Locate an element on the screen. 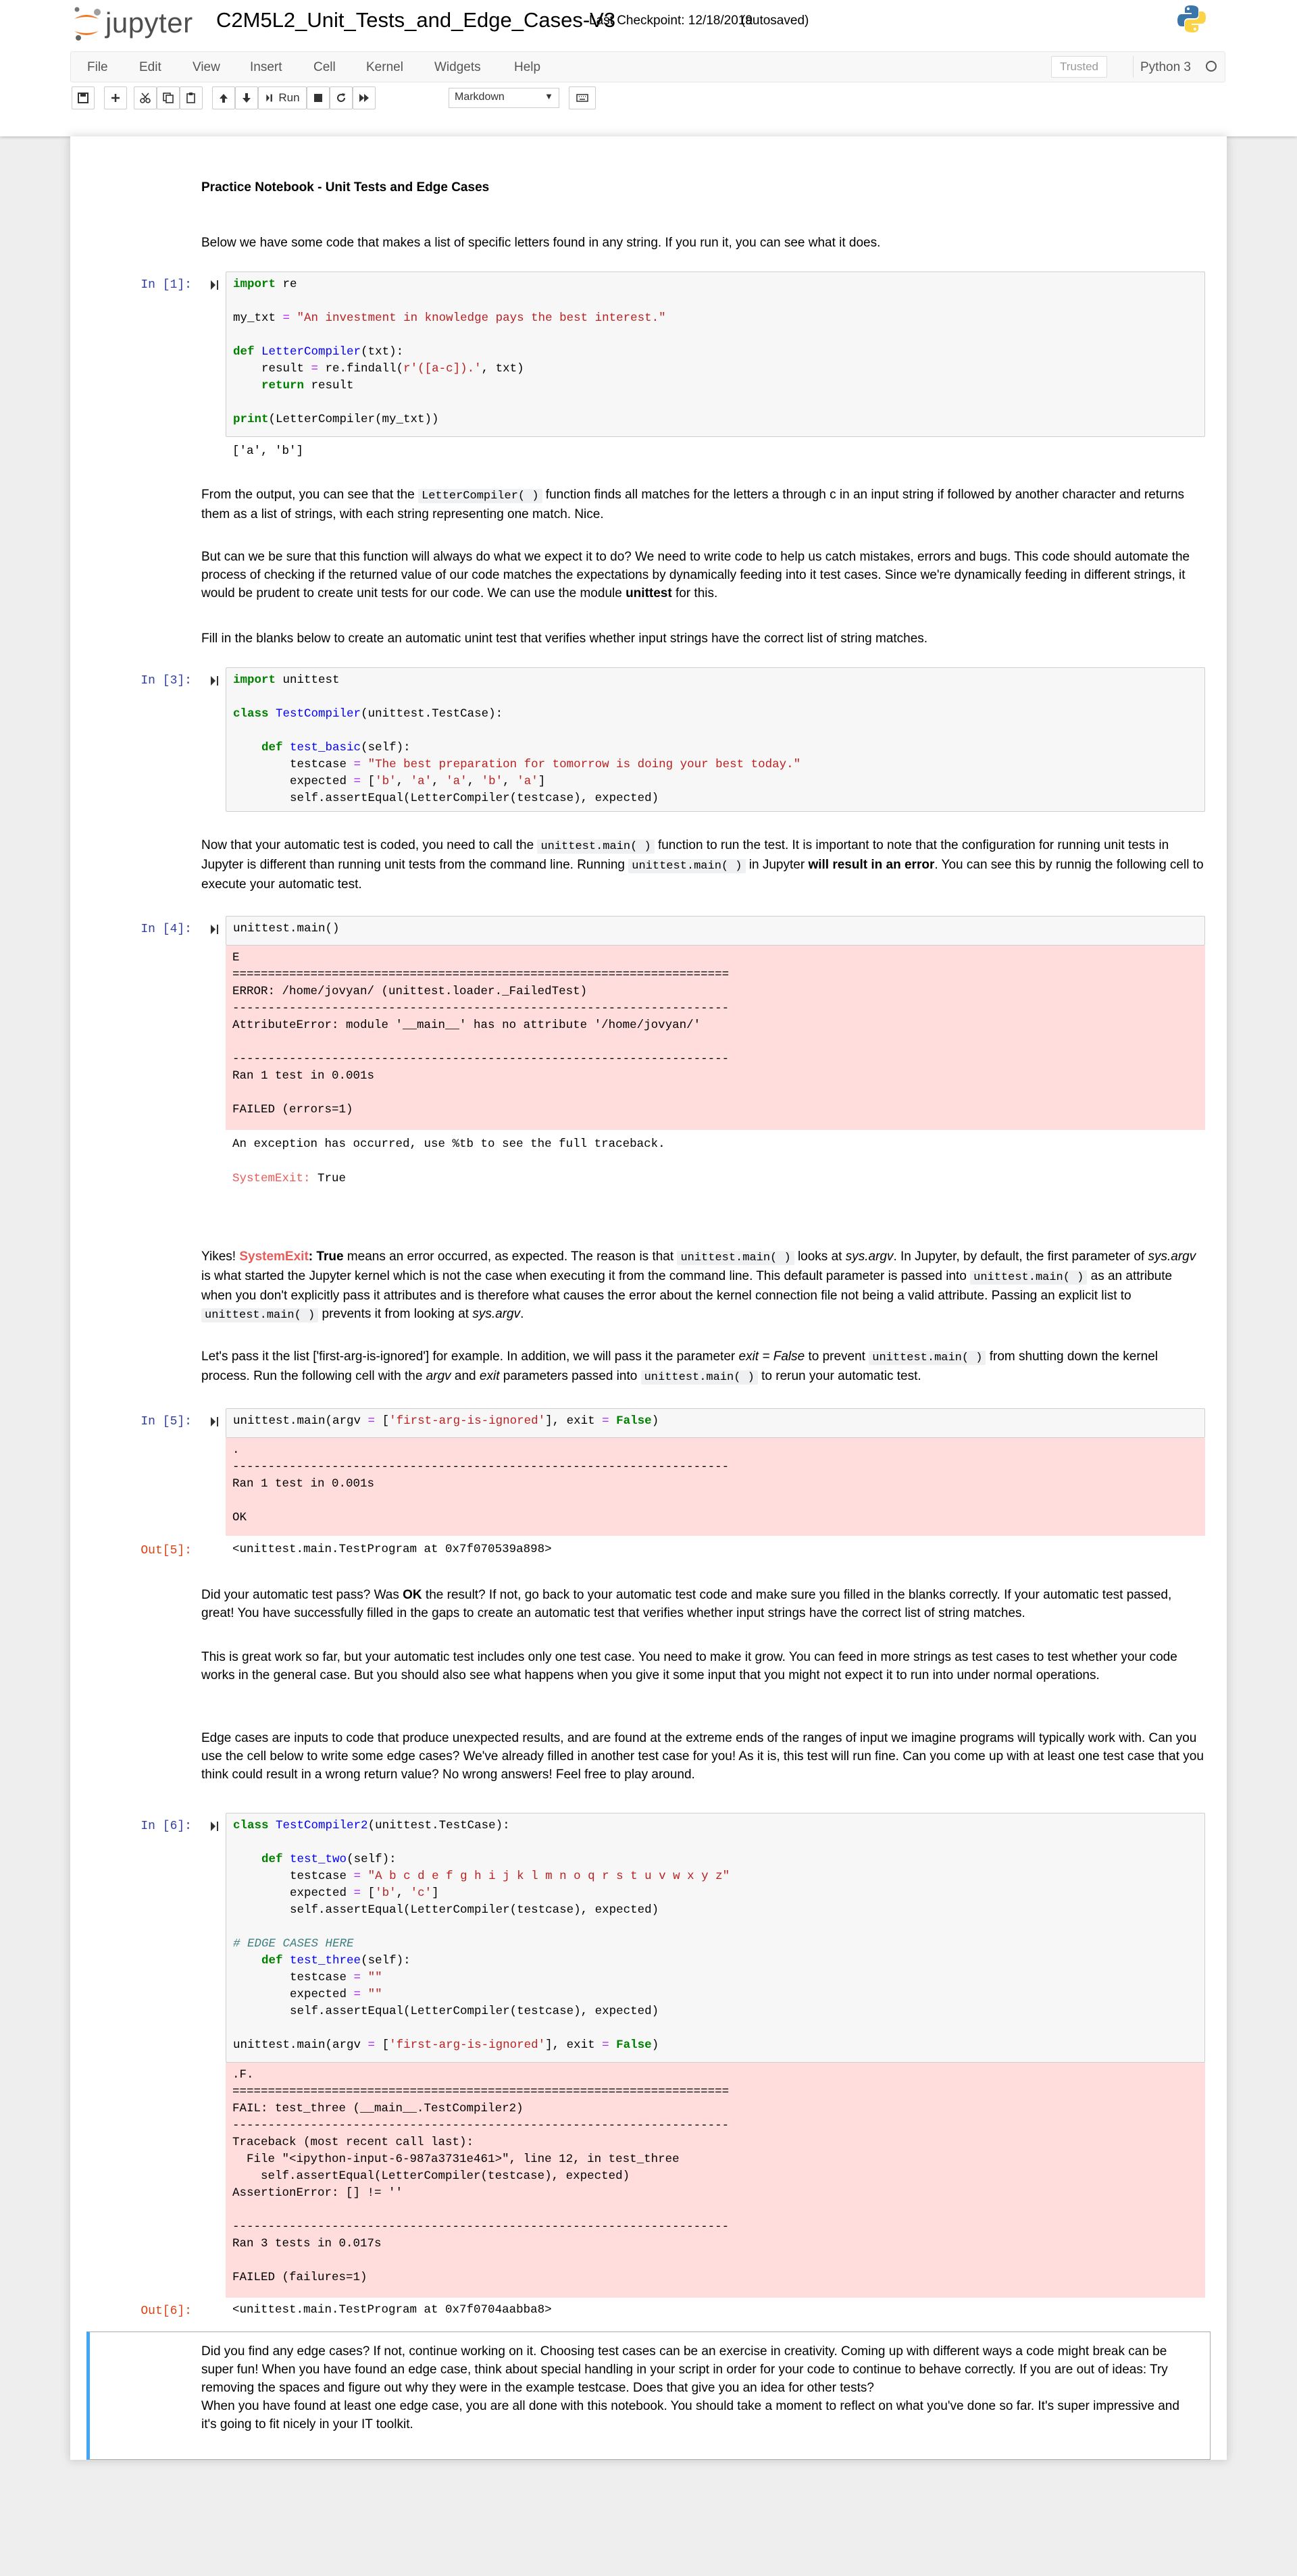 The height and width of the screenshot is (2576, 1297). save-icon is located at coordinates (83, 98).